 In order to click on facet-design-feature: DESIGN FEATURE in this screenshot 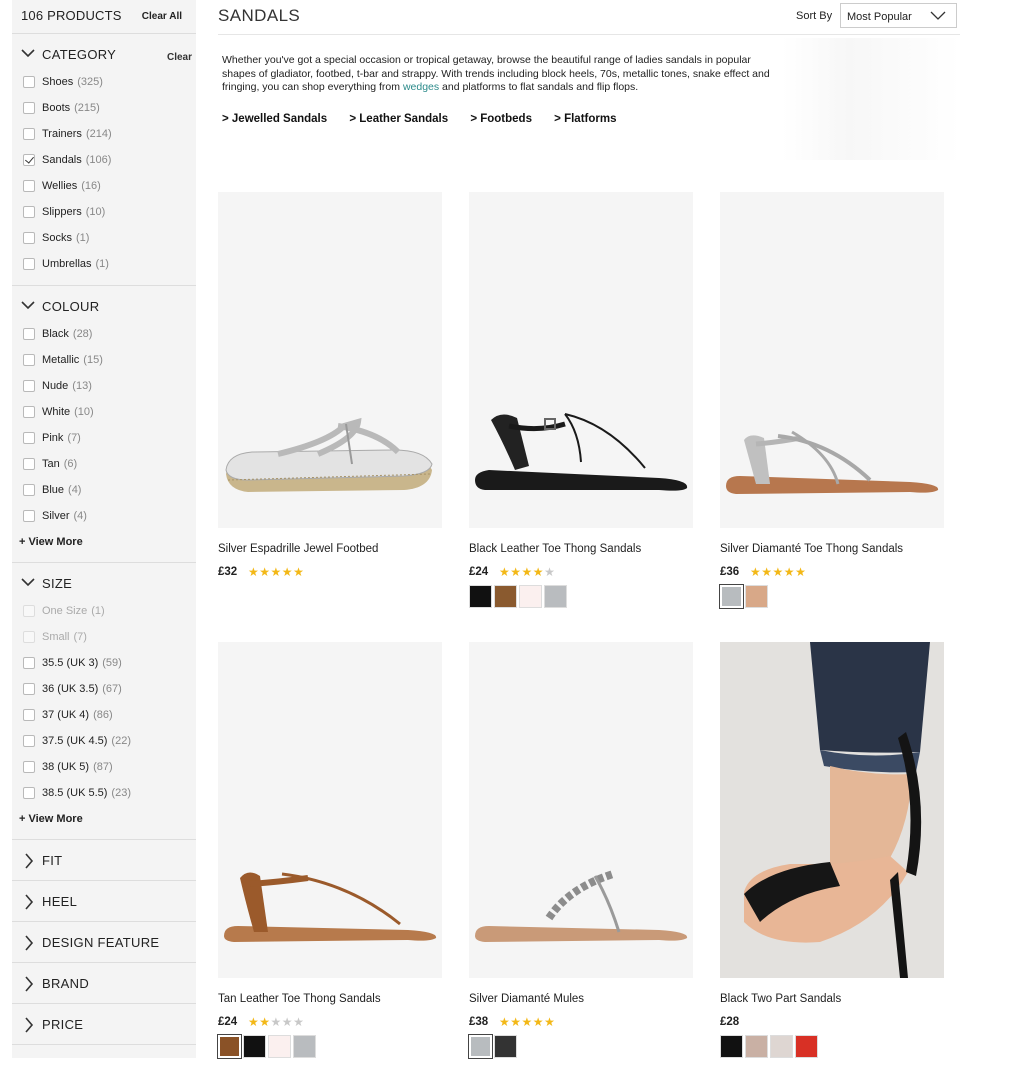, I will do `click(104, 942)`.